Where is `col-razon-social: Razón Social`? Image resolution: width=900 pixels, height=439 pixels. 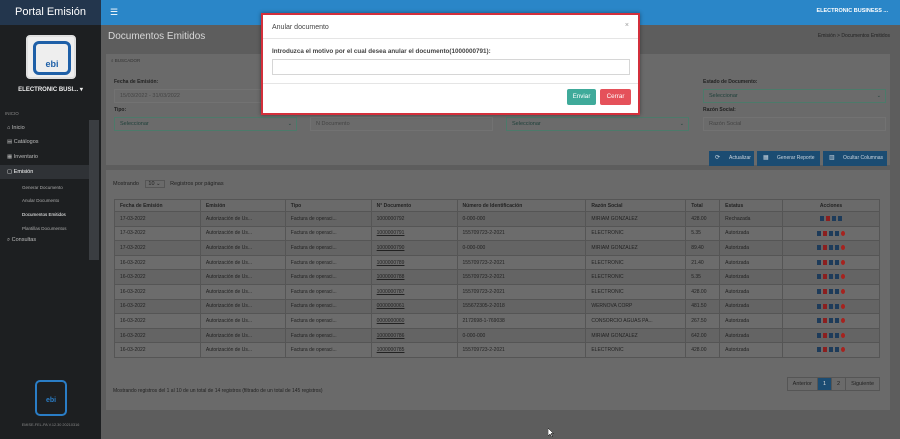 col-razon-social: Razón Social is located at coordinates (636, 205).